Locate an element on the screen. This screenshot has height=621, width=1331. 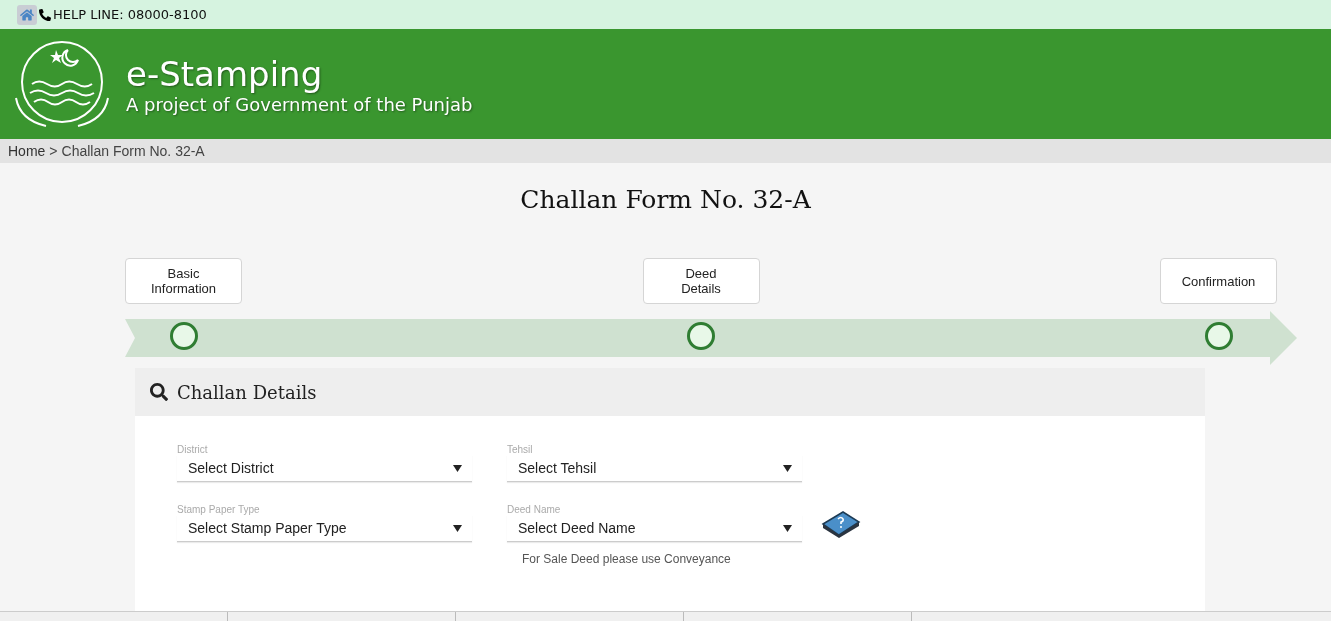
breadcrumb-current: Challan Form No. 32-A is located at coordinates (133, 151).